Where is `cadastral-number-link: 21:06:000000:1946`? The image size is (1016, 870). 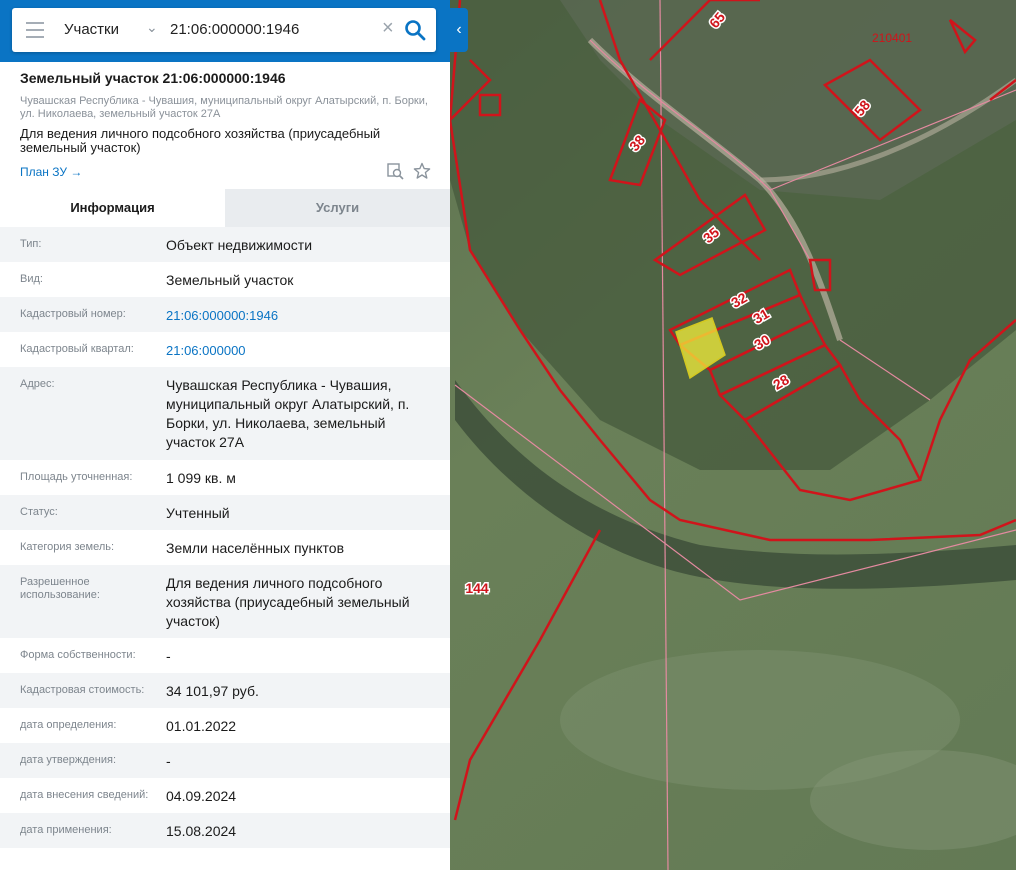
cadastral-number-link: 21:06:000000:1946 is located at coordinates (302, 315).